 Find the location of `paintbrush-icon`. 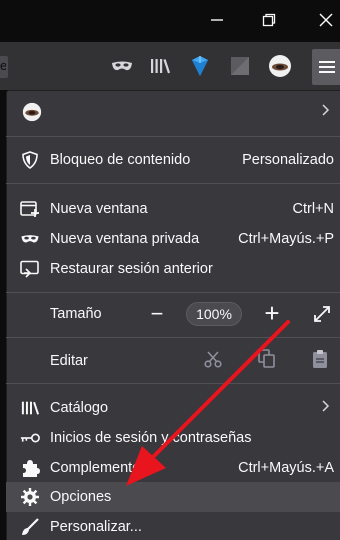

paintbrush-icon is located at coordinates (30, 527).